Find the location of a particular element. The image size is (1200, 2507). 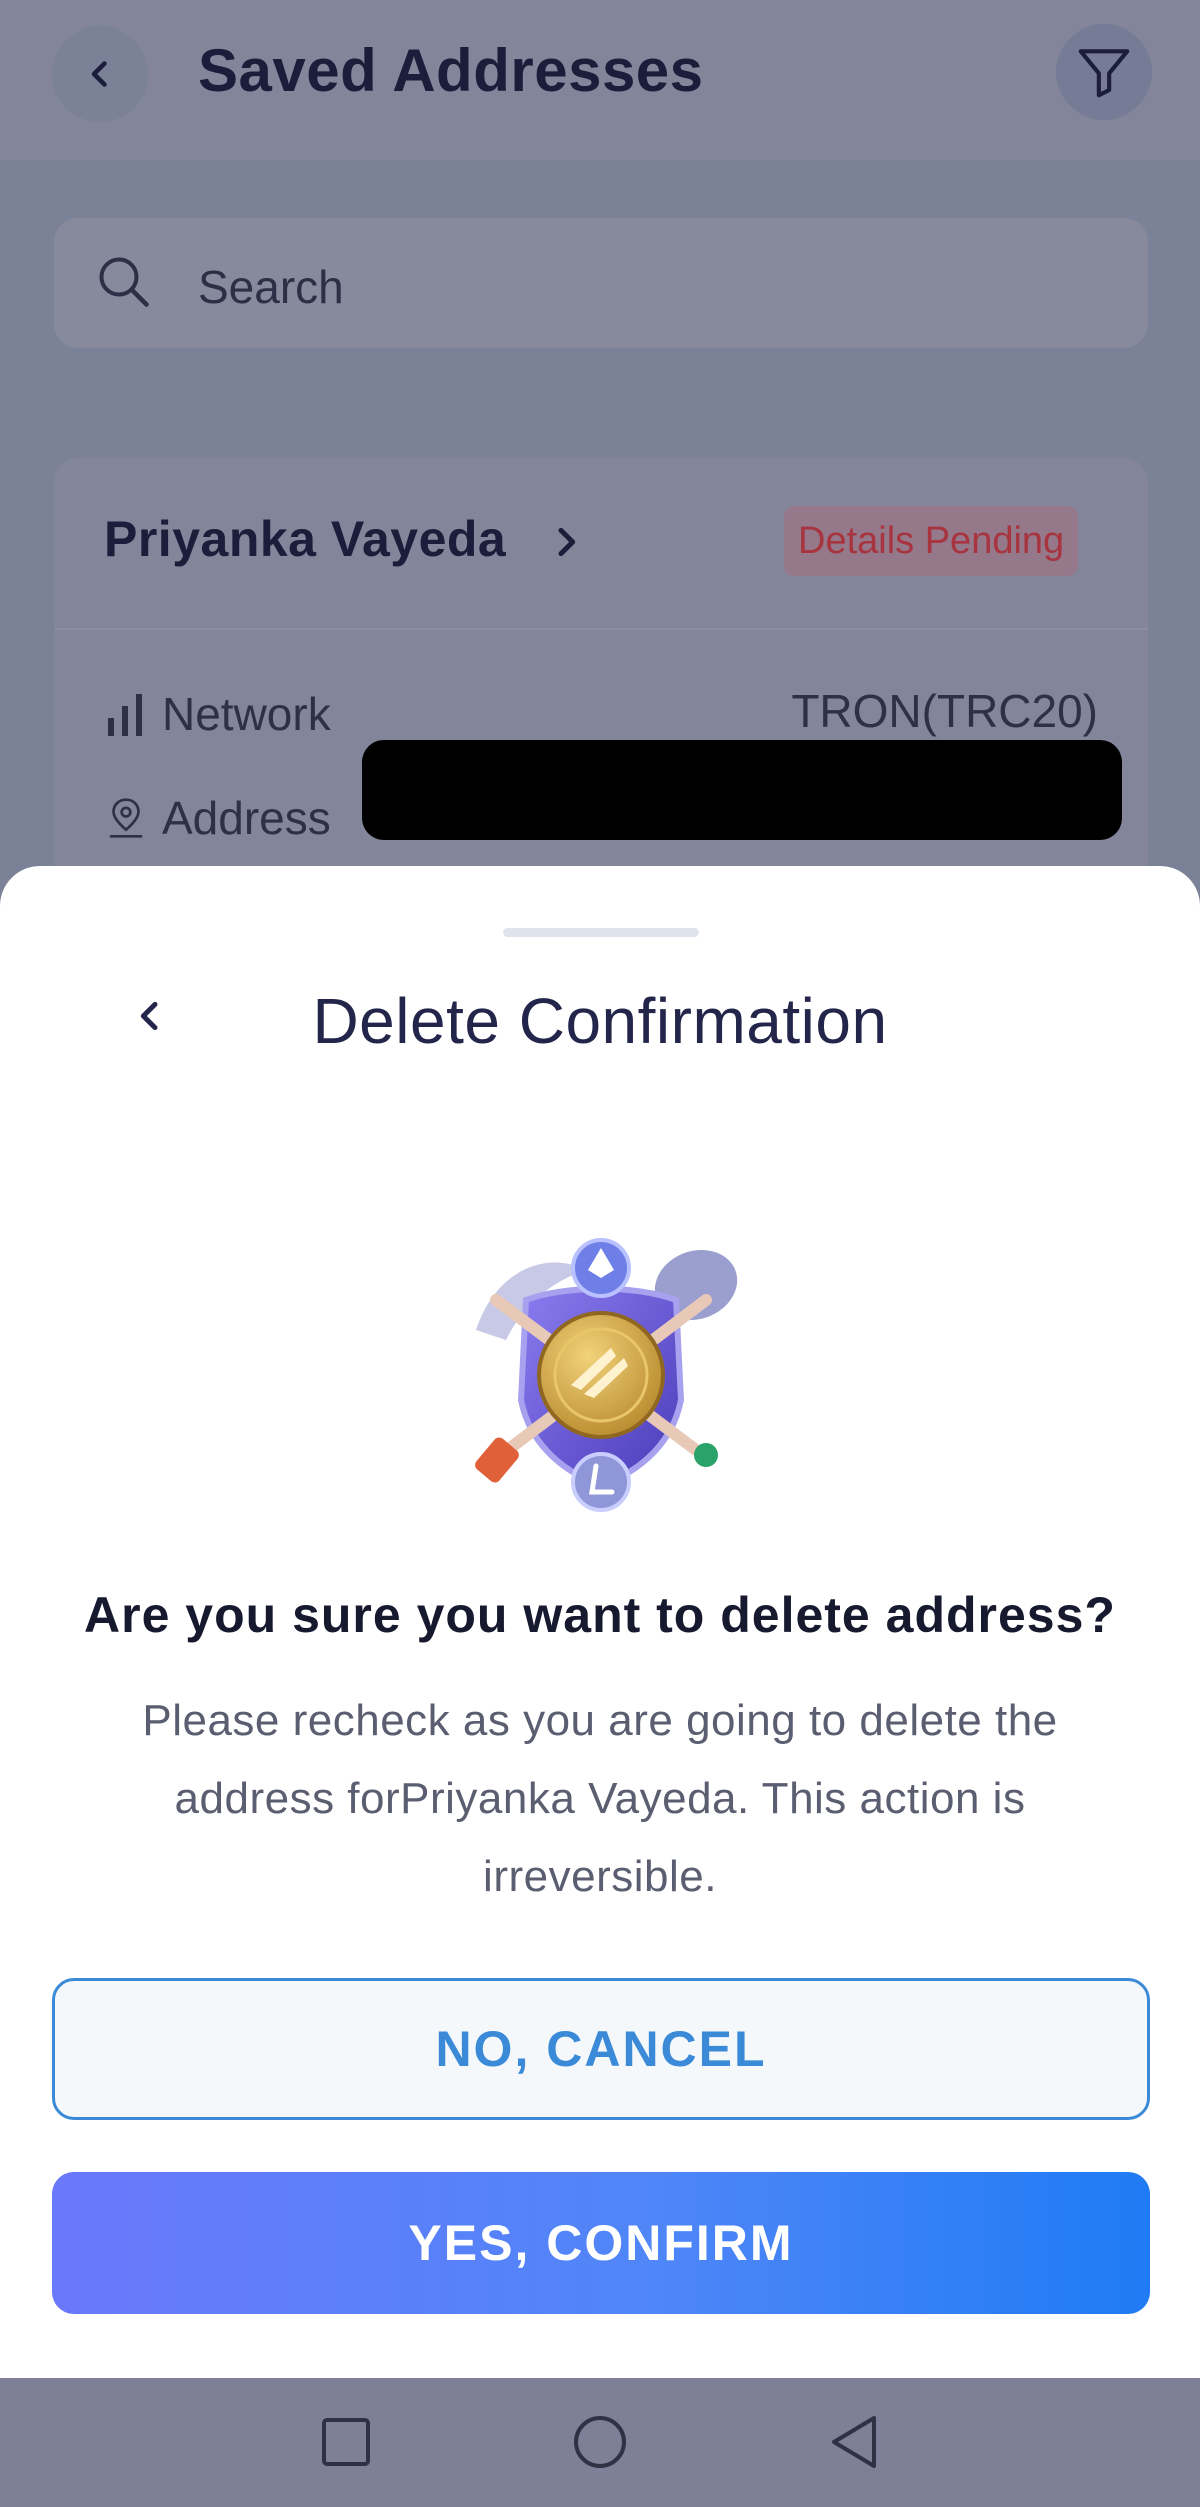

network-row: Network is located at coordinates (218, 714).